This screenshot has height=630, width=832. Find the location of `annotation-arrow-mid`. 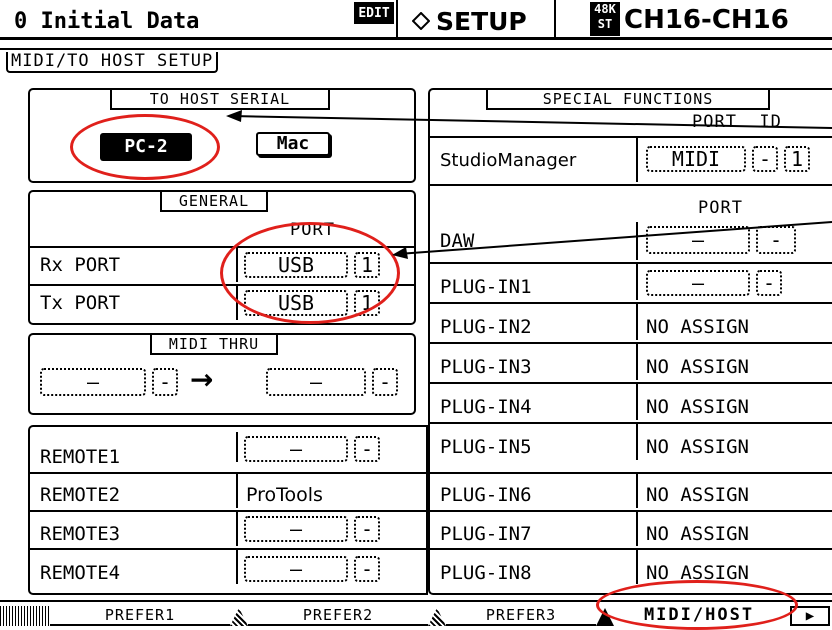

annotation-arrow-mid is located at coordinates (614, 238).